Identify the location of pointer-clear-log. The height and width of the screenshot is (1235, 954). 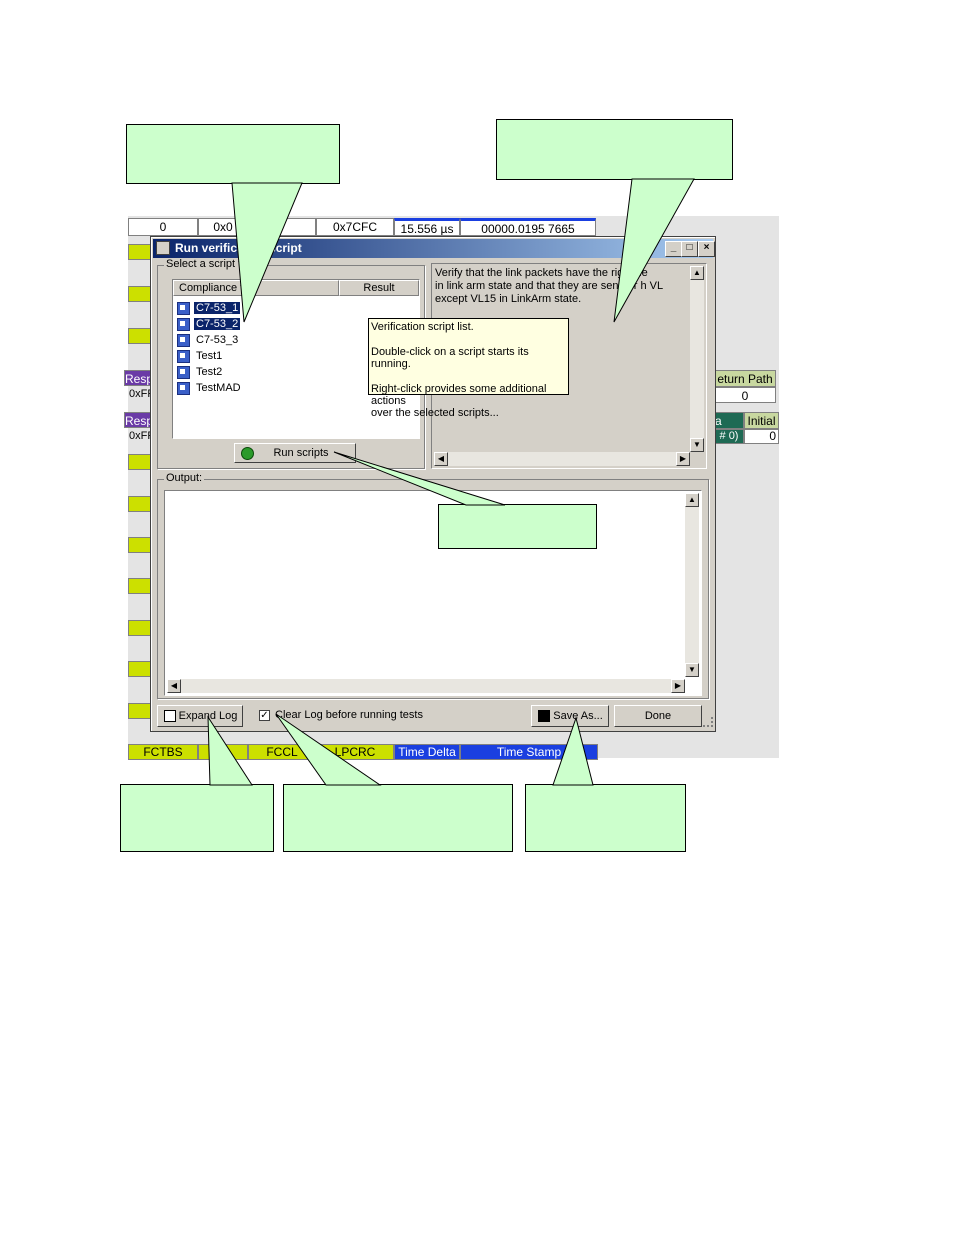
(328, 749).